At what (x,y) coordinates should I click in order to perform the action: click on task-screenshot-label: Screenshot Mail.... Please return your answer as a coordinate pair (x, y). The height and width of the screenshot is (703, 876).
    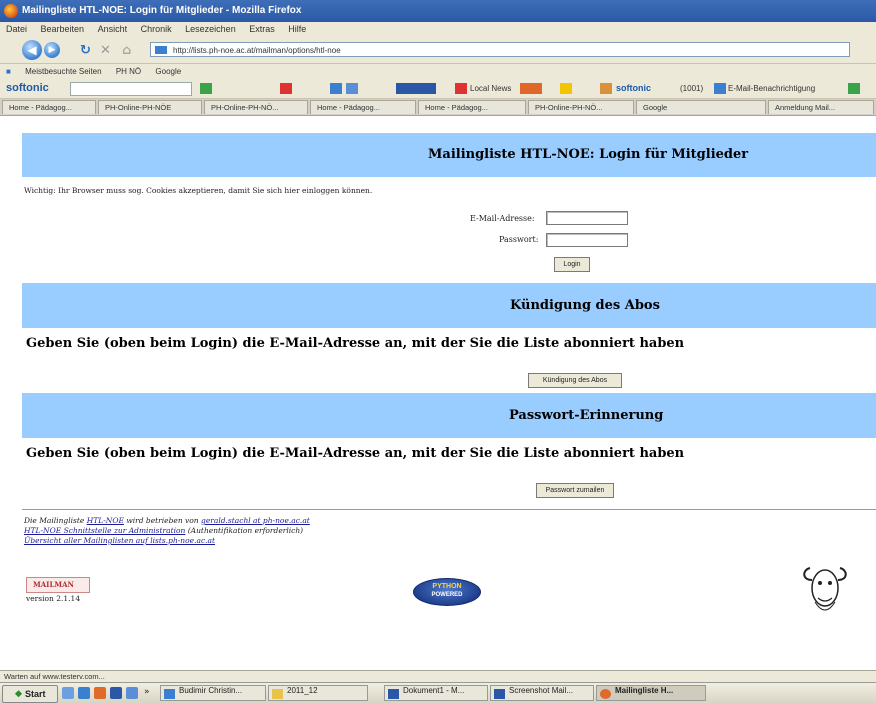
    Looking at the image, I should click on (541, 690).